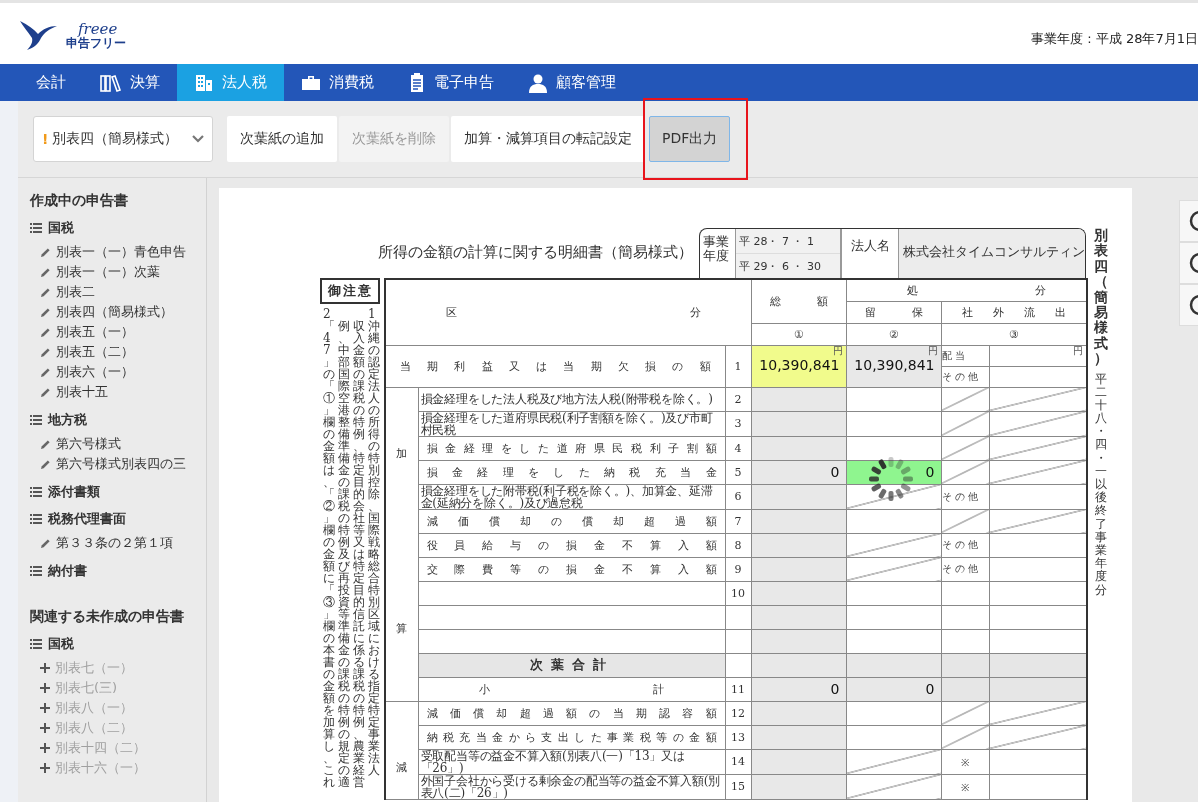 This screenshot has width=1198, height=802. I want to click on sidebar-item: 別表一（一）青色申告, so click(123, 252).